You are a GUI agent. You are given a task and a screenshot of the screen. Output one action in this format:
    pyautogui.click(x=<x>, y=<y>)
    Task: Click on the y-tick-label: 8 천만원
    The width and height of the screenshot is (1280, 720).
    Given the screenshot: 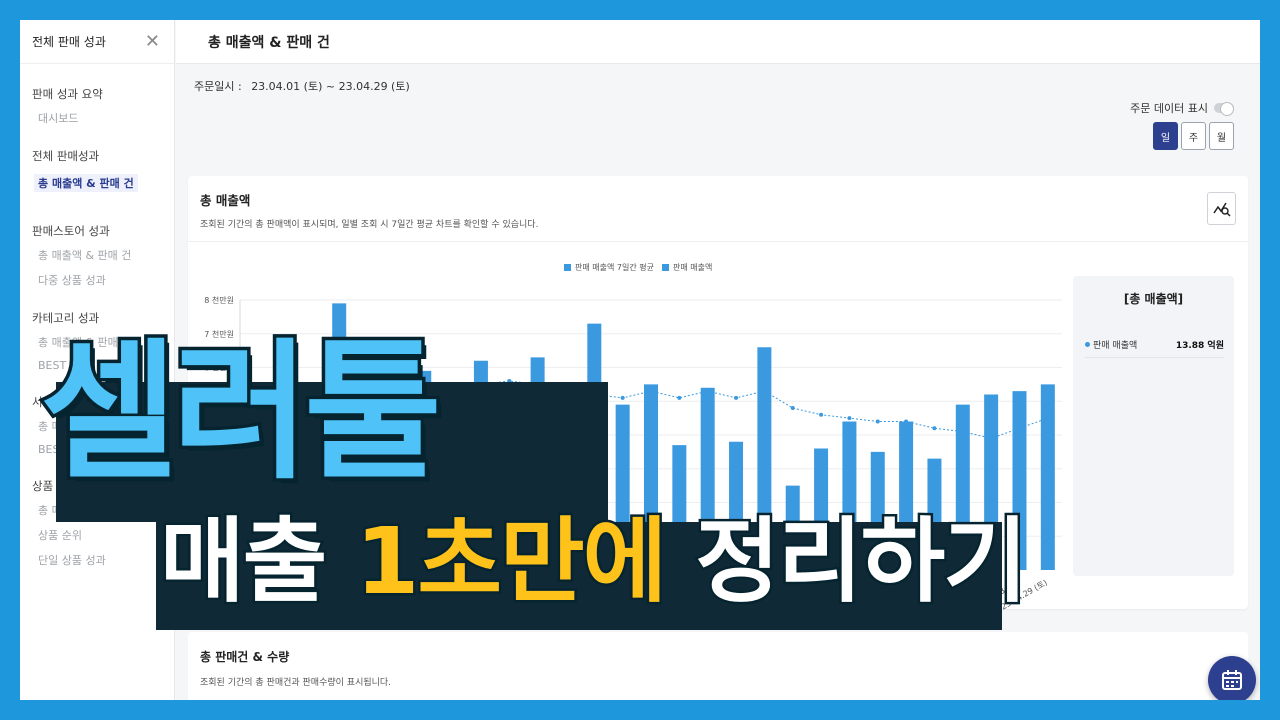 What is the action you would take?
    pyautogui.click(x=219, y=300)
    